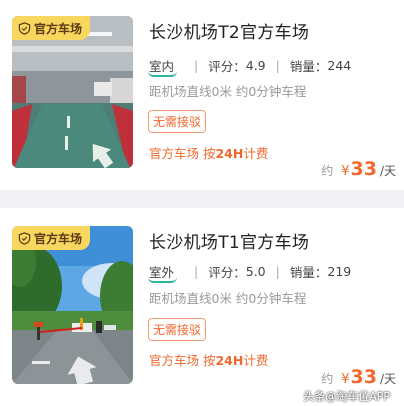 The width and height of the screenshot is (404, 406). I want to click on parking-photo-indoor: 官方车场, so click(72, 92).